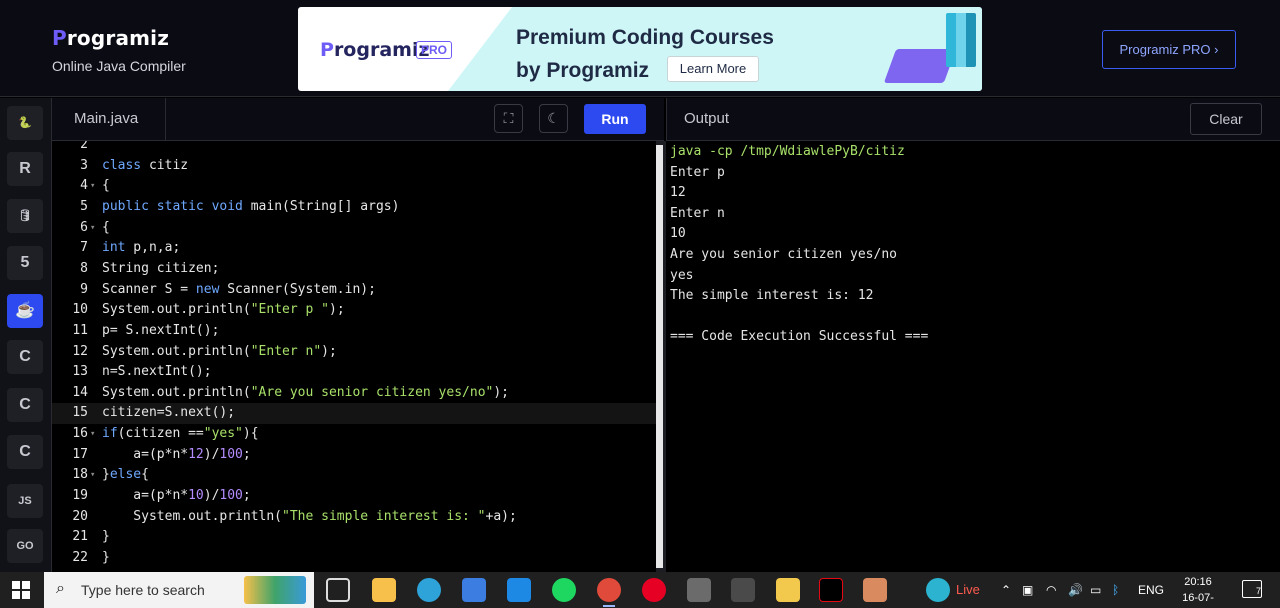 The height and width of the screenshot is (608, 1280). I want to click on code-line: 22}, so click(354, 558).